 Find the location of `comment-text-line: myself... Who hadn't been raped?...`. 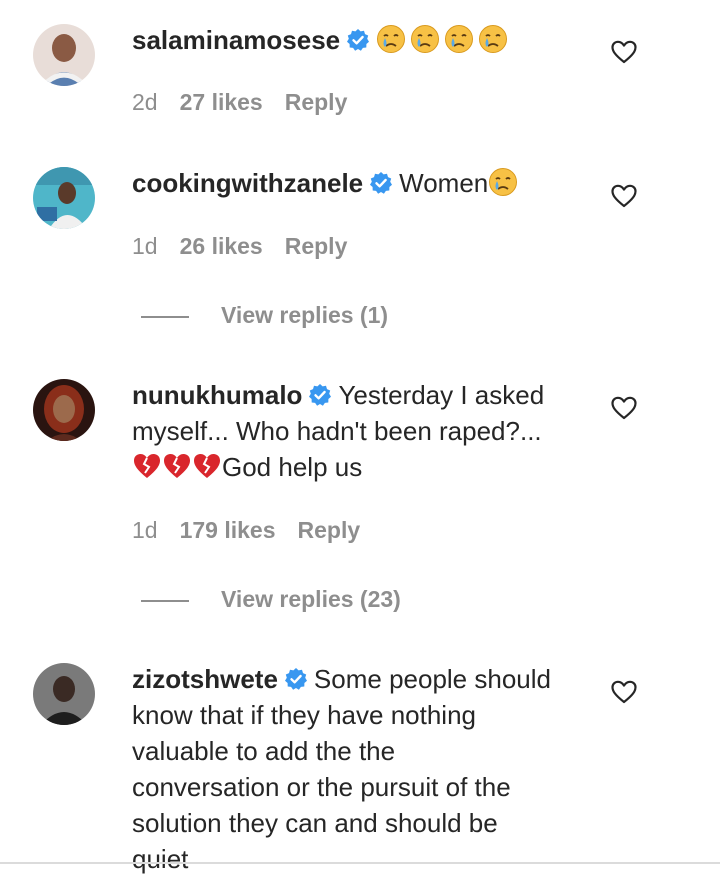

comment-text-line: myself... Who hadn't been raped?... is located at coordinates (337, 431).